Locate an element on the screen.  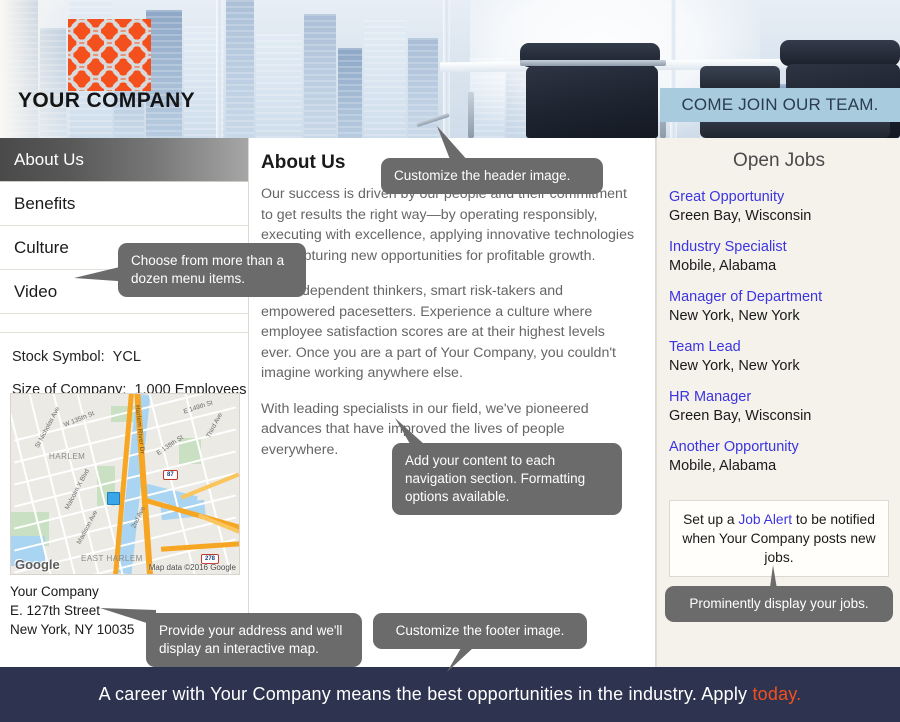
sidebar-item-label: Video is located at coordinates (36, 291).